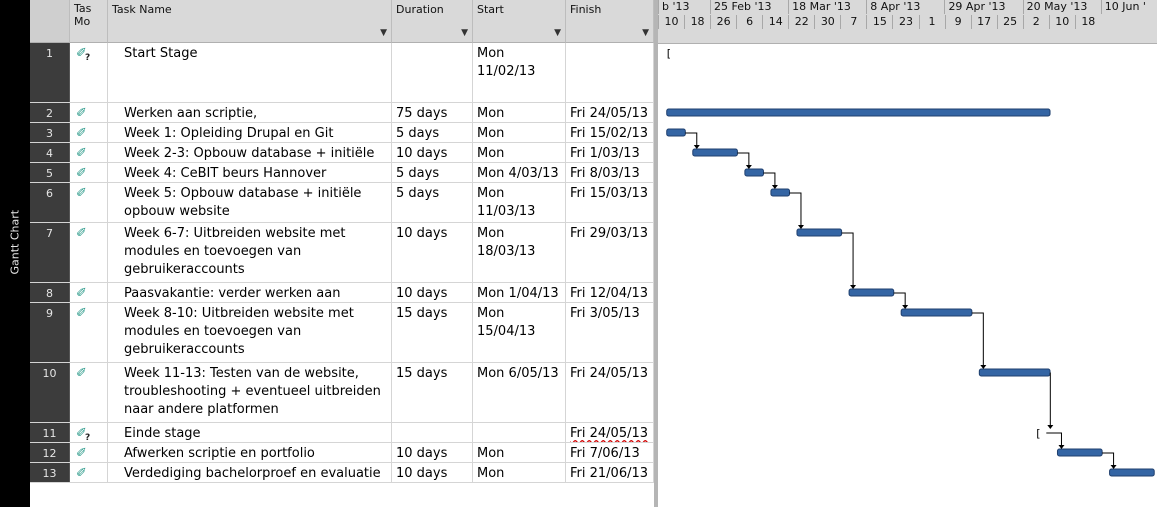  I want to click on start-cell: Mon 10/06/13, so click(519, 472).